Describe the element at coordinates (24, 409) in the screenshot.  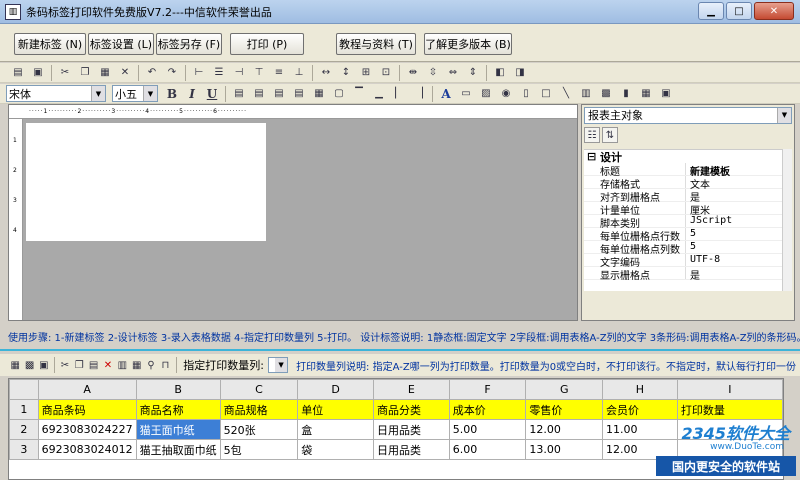
I see `row-header: 1` at that location.